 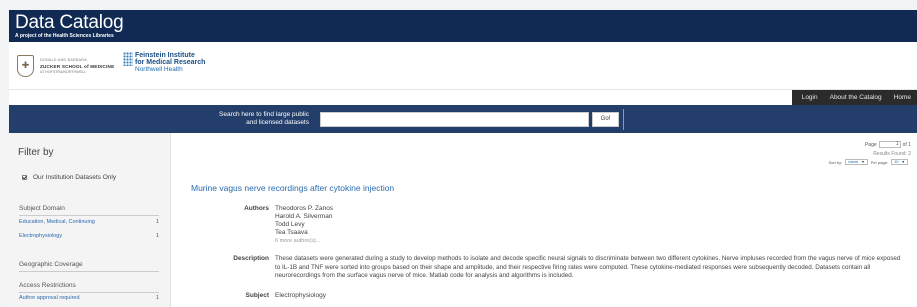 What do you see at coordinates (24, 177) in the screenshot?
I see `checkbox-checked-icon` at bounding box center [24, 177].